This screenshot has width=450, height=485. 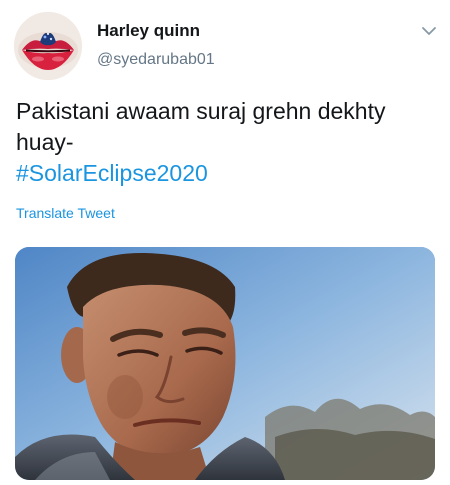 What do you see at coordinates (45, 142) in the screenshot?
I see `tweet-text-line: huay-` at bounding box center [45, 142].